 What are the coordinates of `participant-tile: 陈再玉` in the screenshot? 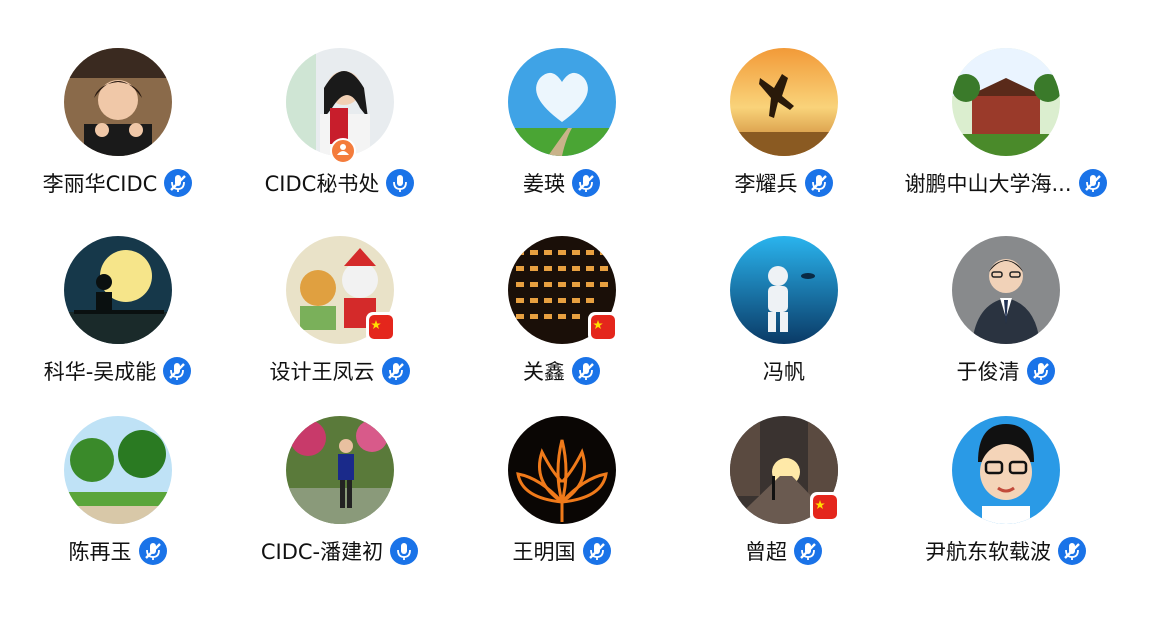 It's located at (118, 492).